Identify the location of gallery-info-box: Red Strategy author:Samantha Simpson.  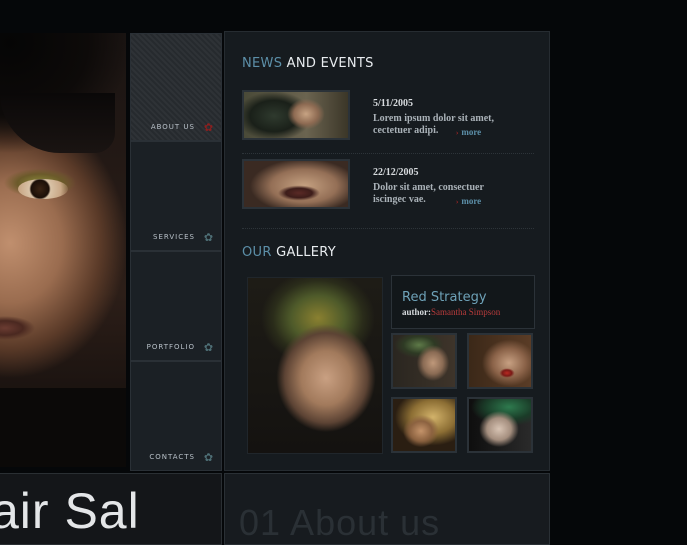
(463, 302).